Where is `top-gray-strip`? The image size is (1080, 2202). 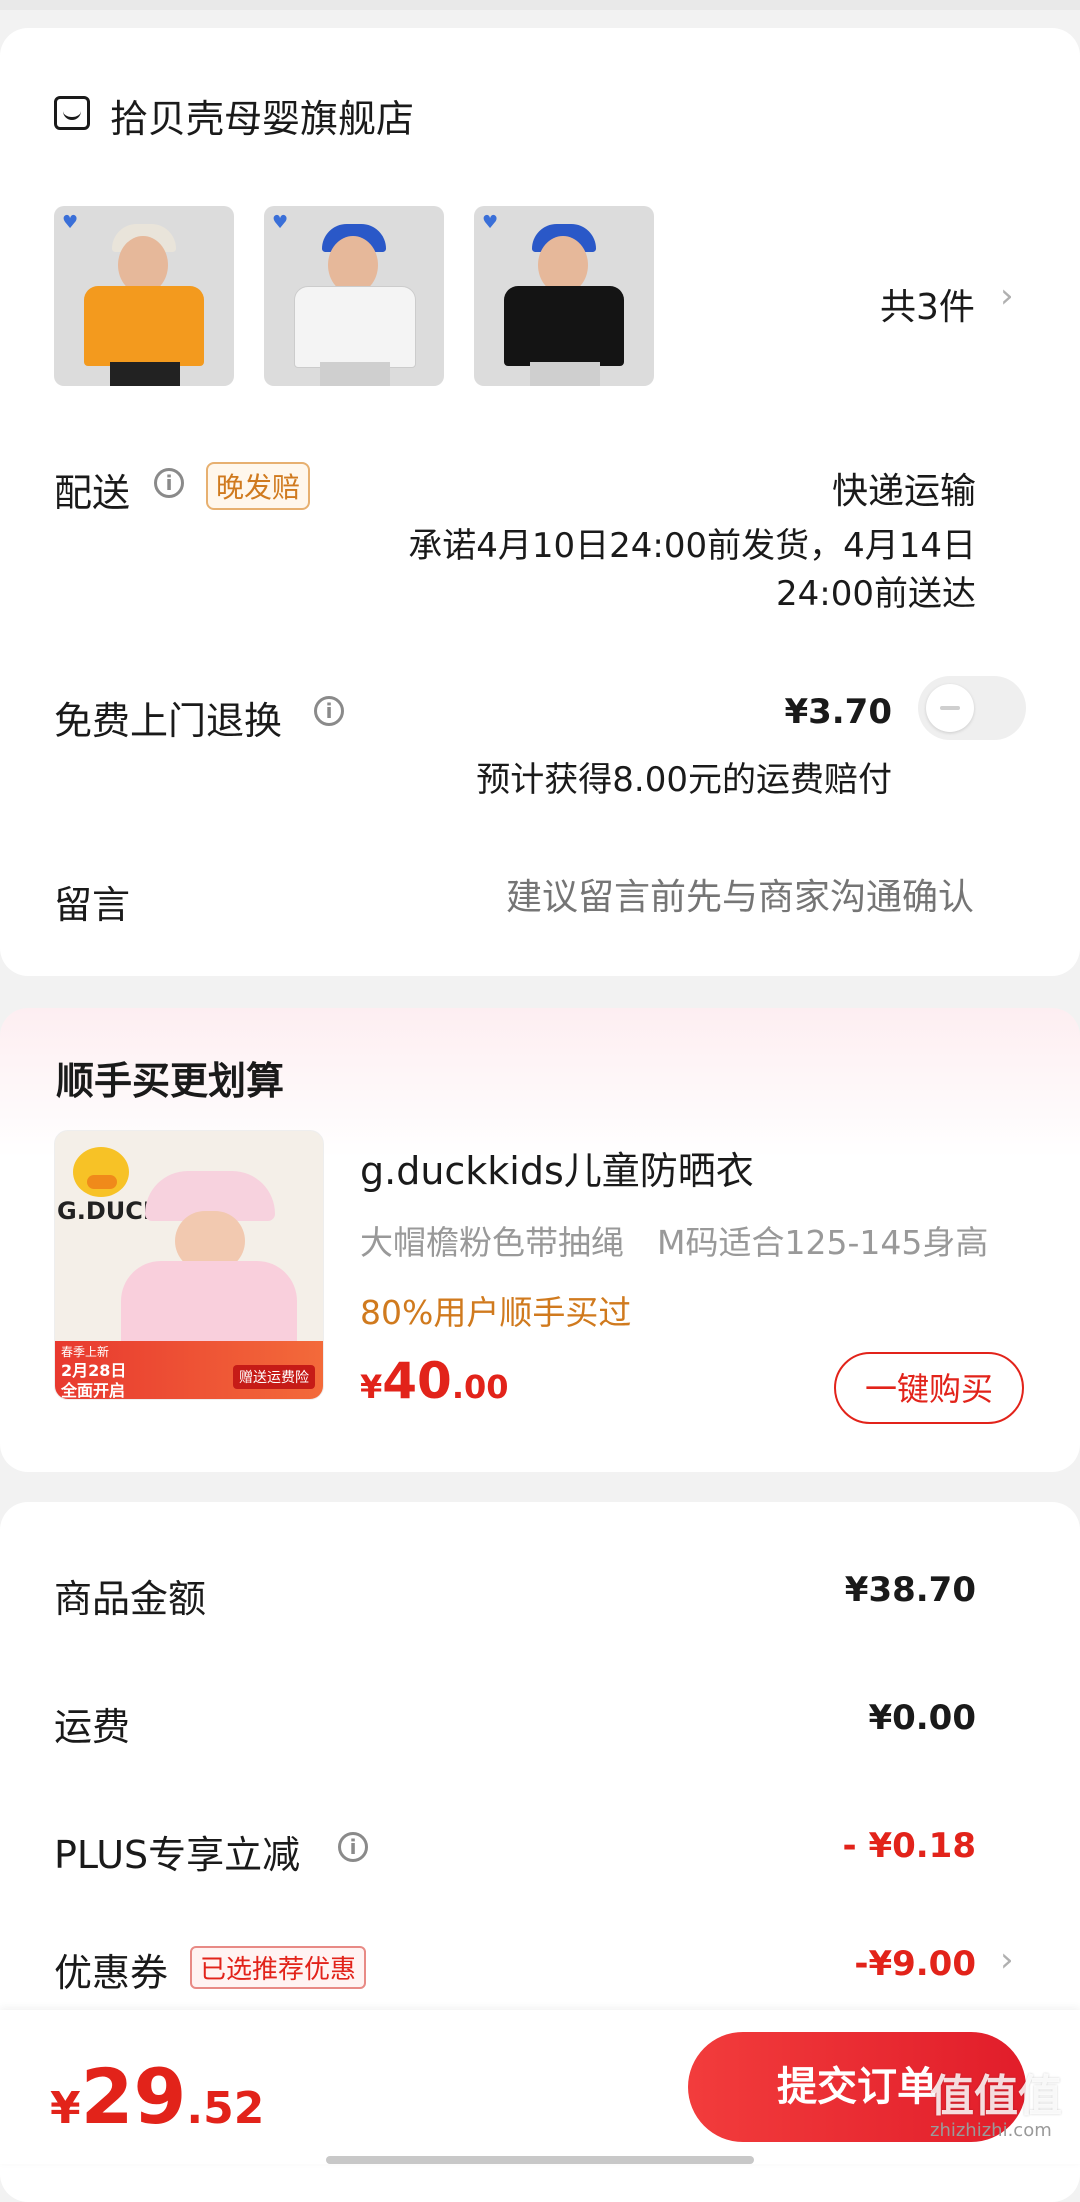 top-gray-strip is located at coordinates (540, 5).